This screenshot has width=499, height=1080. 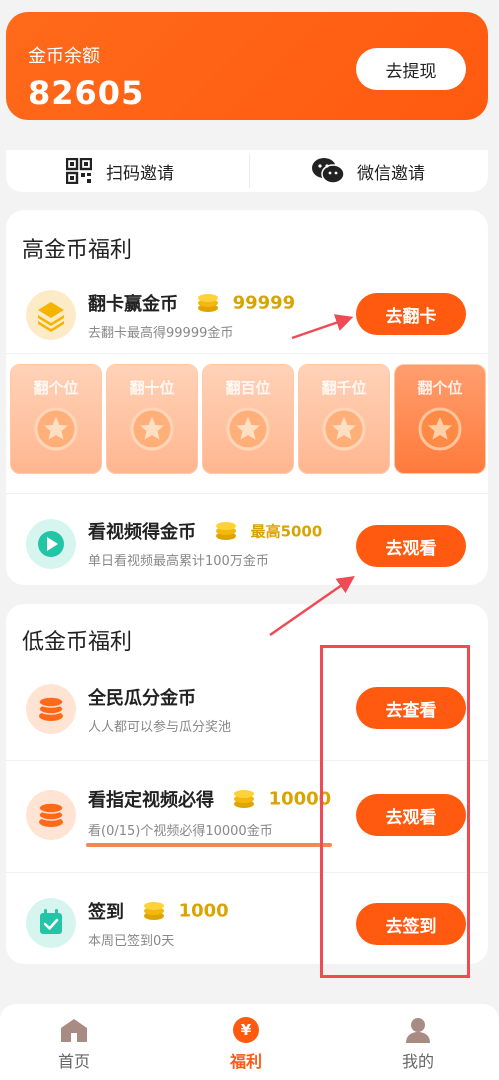 I want to click on balance-label: 金币余额, so click(x=64, y=56).